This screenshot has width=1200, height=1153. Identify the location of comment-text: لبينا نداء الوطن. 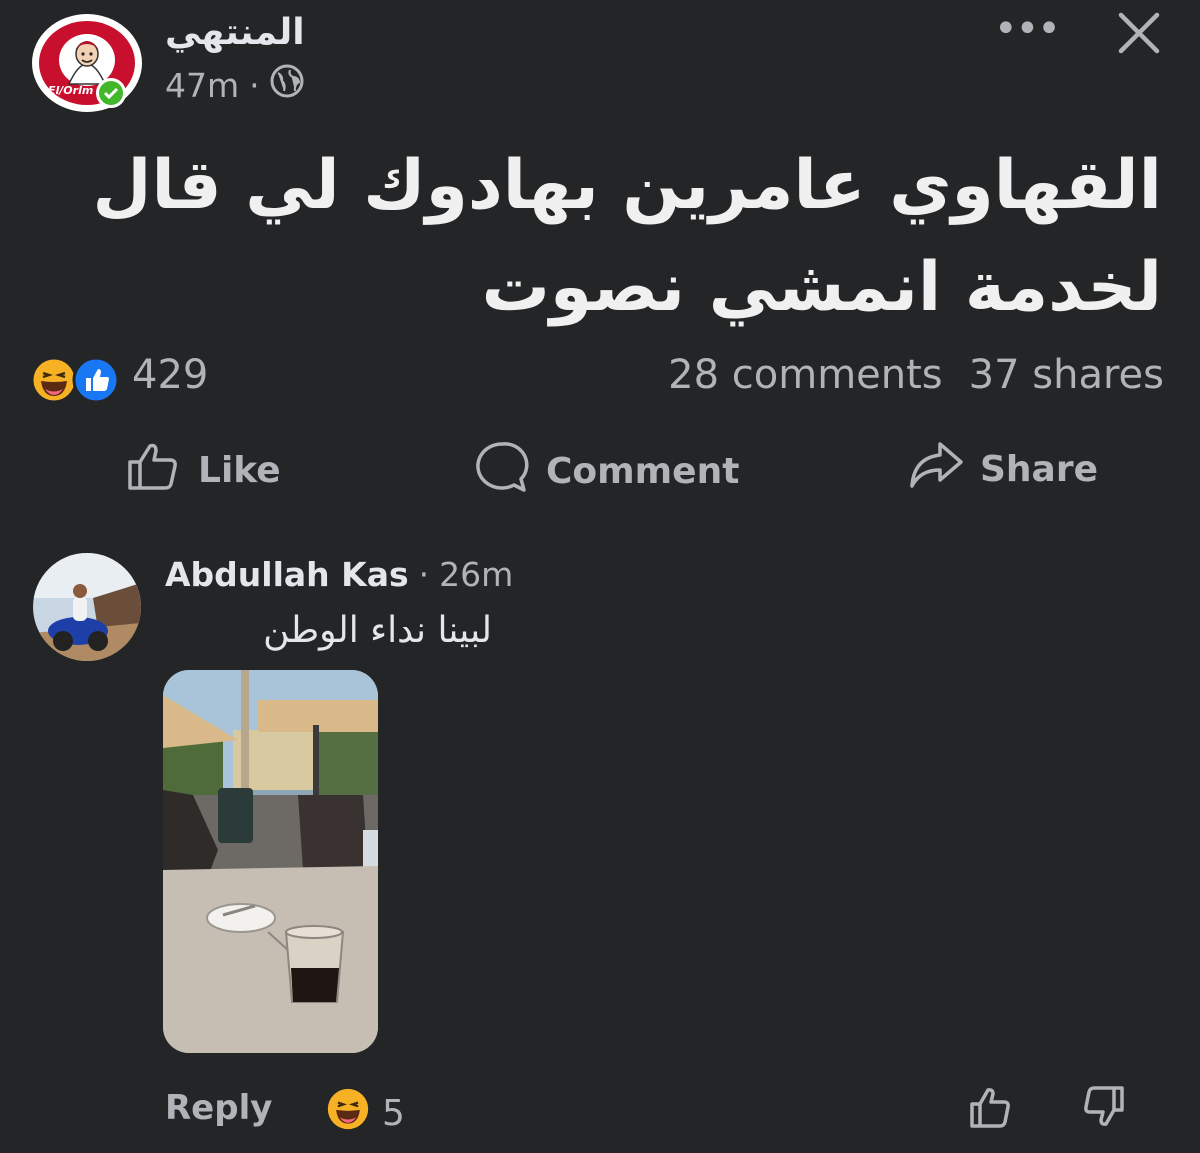
(377, 630).